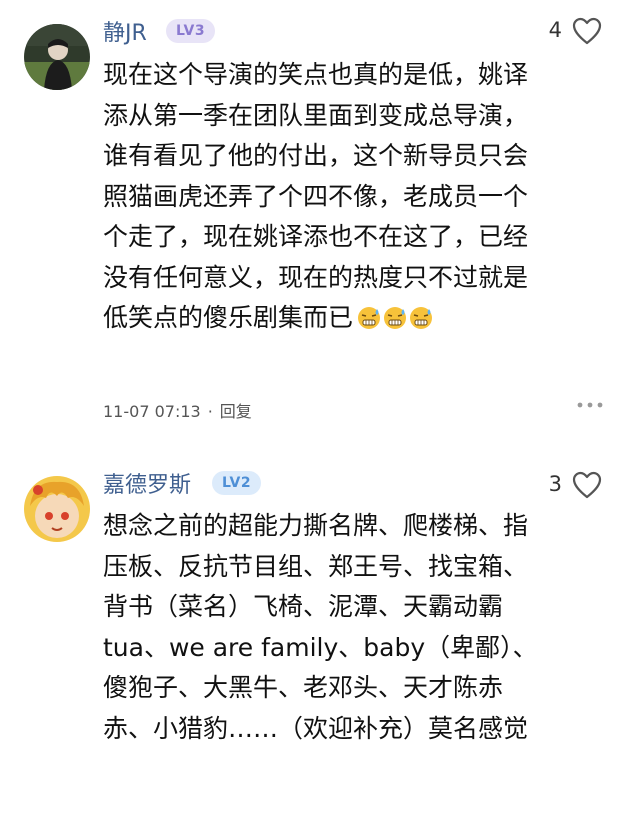  I want to click on comment-line: tua、we are family、baby（卑鄙）、, so click(320, 647).